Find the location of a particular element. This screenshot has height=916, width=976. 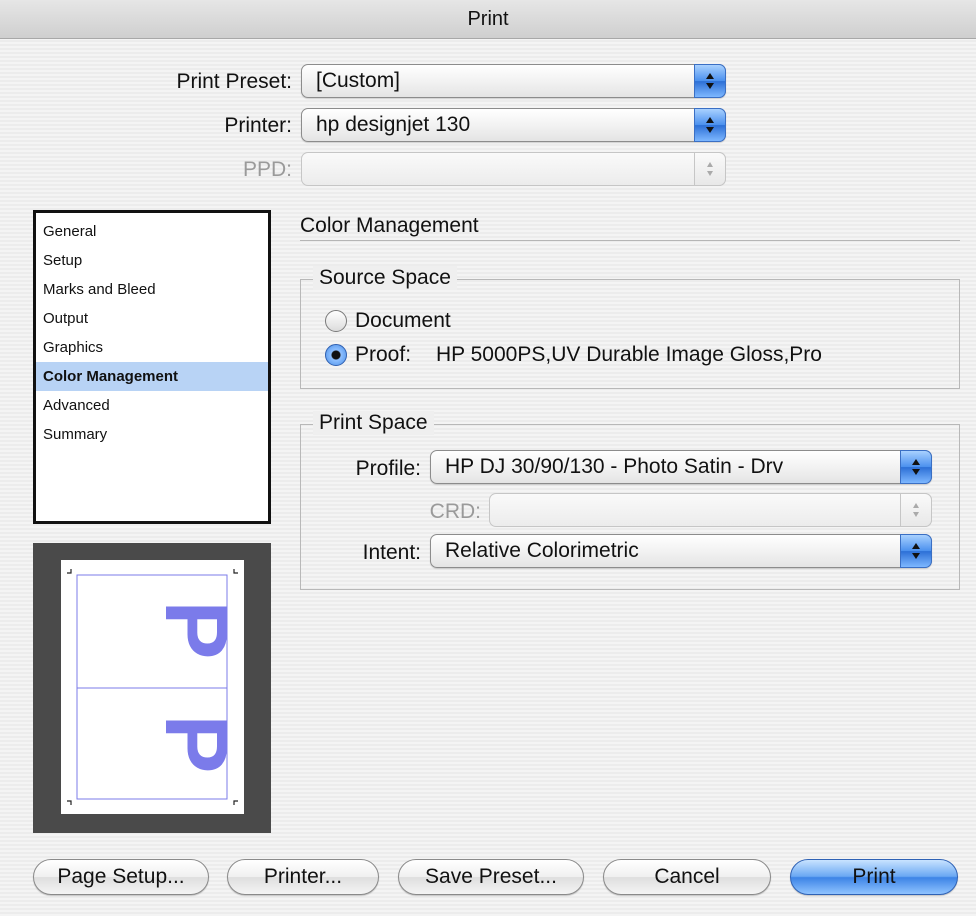

source-space-legend: Source Space is located at coordinates (385, 278).